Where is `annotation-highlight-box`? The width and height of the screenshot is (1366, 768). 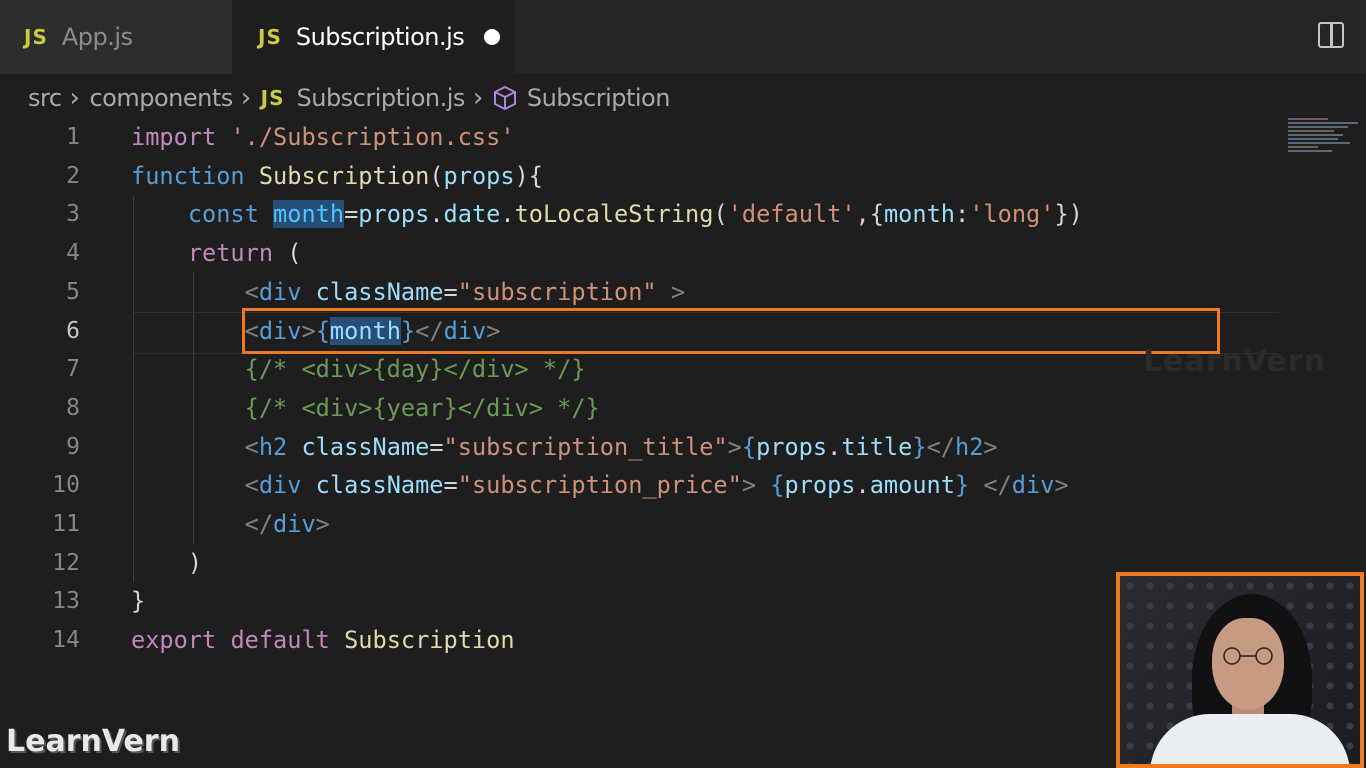 annotation-highlight-box is located at coordinates (731, 331).